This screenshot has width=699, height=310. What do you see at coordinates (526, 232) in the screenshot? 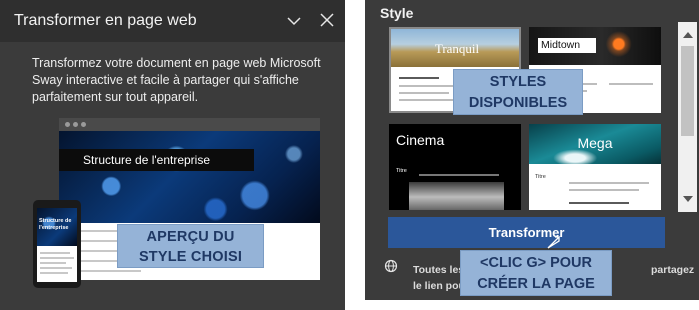
I see `transform-button: Transformer` at bounding box center [526, 232].